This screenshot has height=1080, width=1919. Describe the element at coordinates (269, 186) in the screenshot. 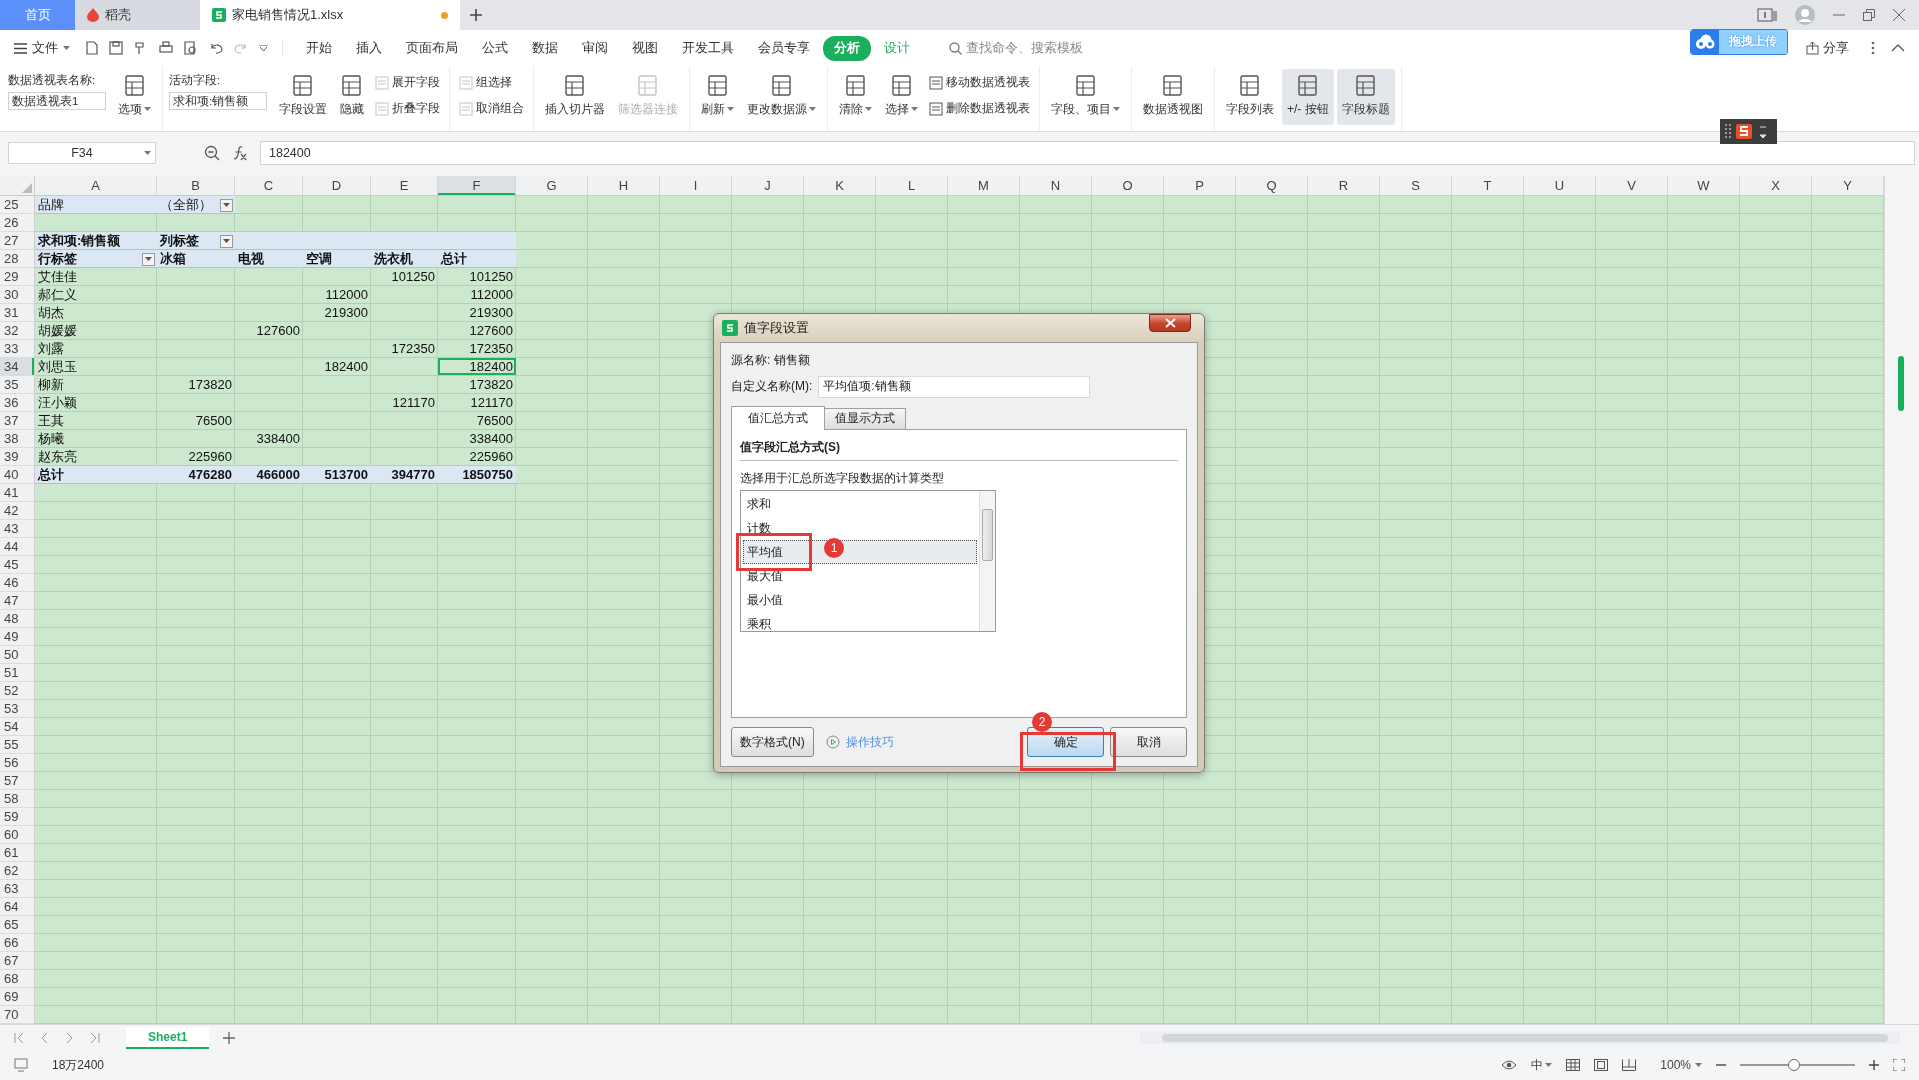

I see `column-header: C` at that location.